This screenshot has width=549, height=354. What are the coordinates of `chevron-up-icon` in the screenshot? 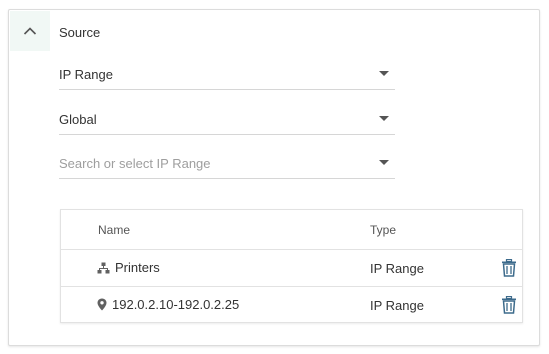 It's located at (30, 31).